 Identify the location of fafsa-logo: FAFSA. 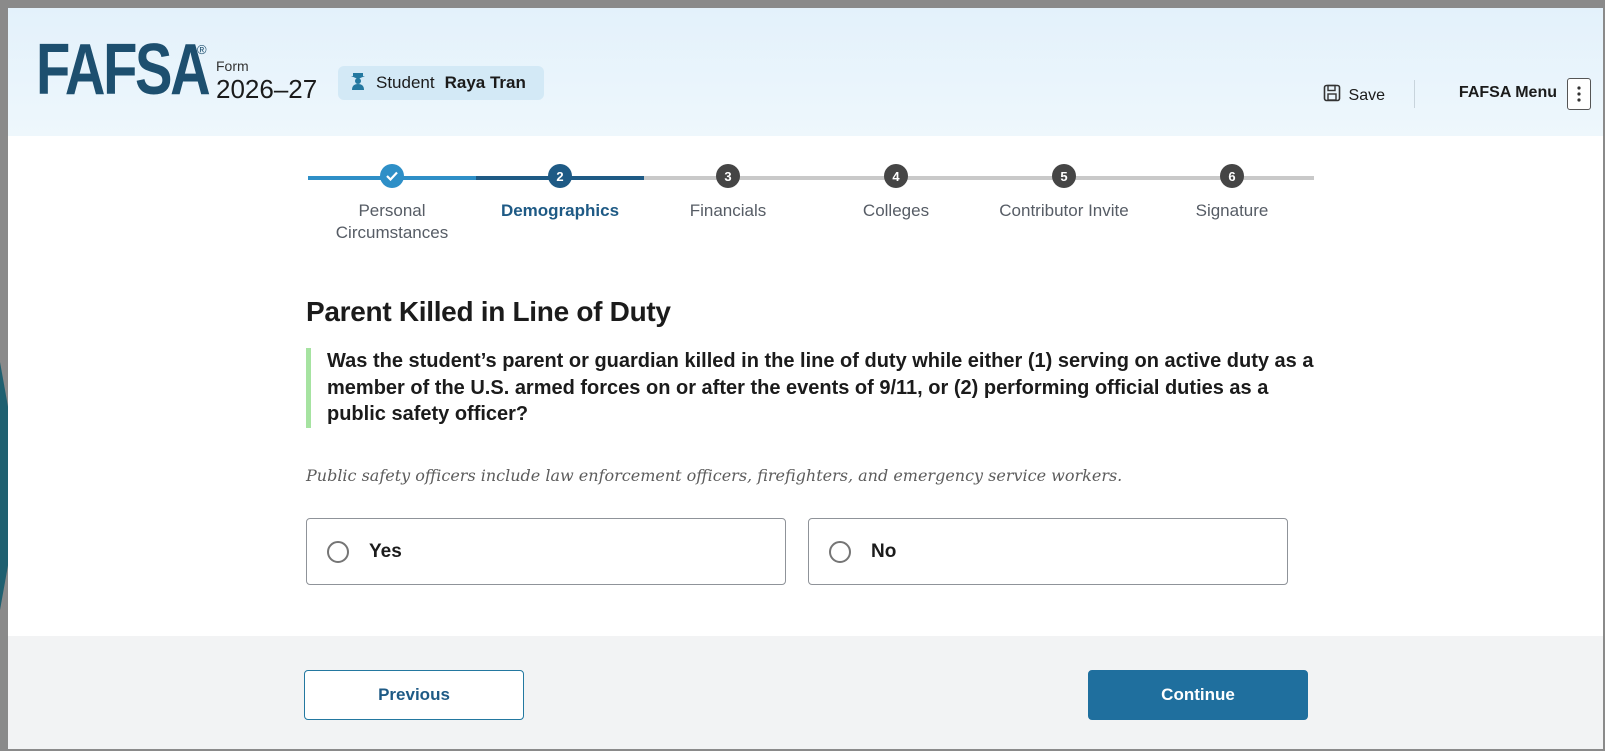
(123, 70).